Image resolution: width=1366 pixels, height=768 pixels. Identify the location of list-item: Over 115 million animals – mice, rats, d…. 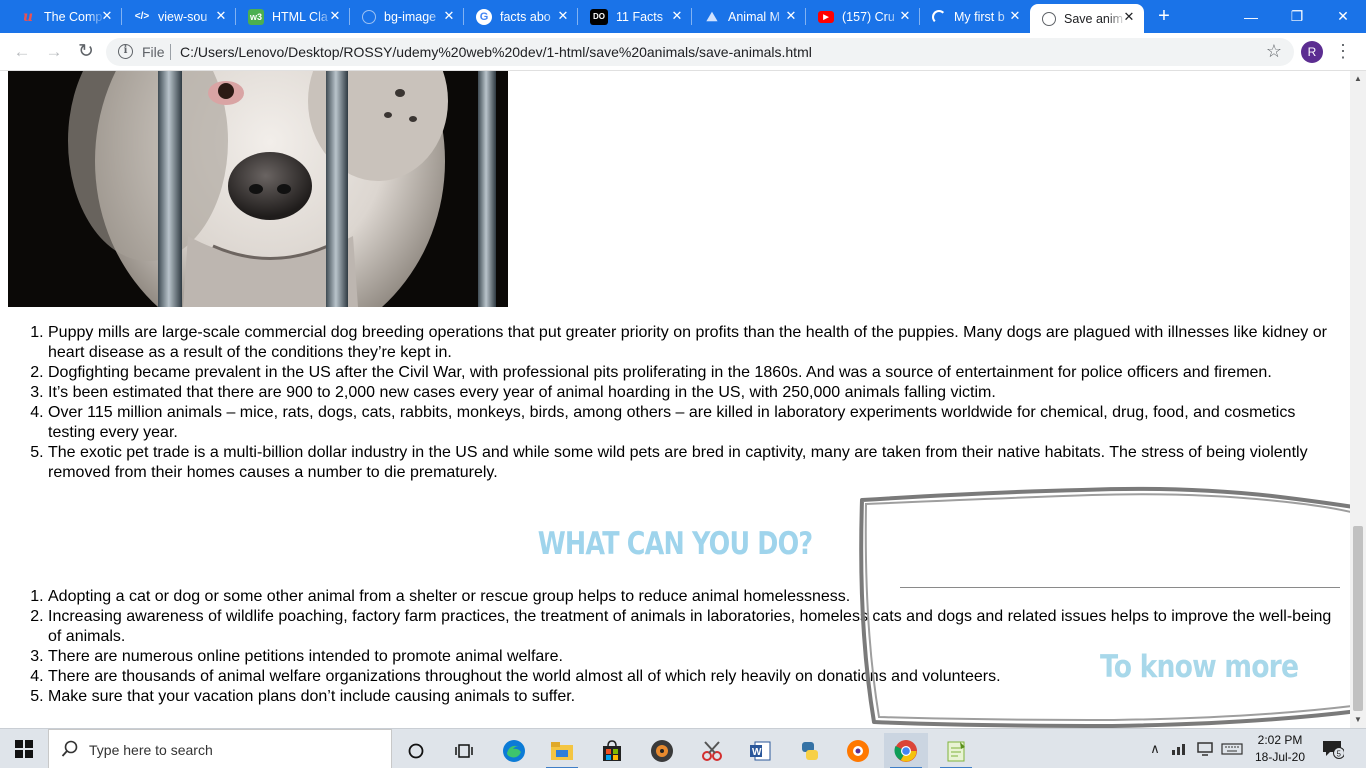
(695, 423).